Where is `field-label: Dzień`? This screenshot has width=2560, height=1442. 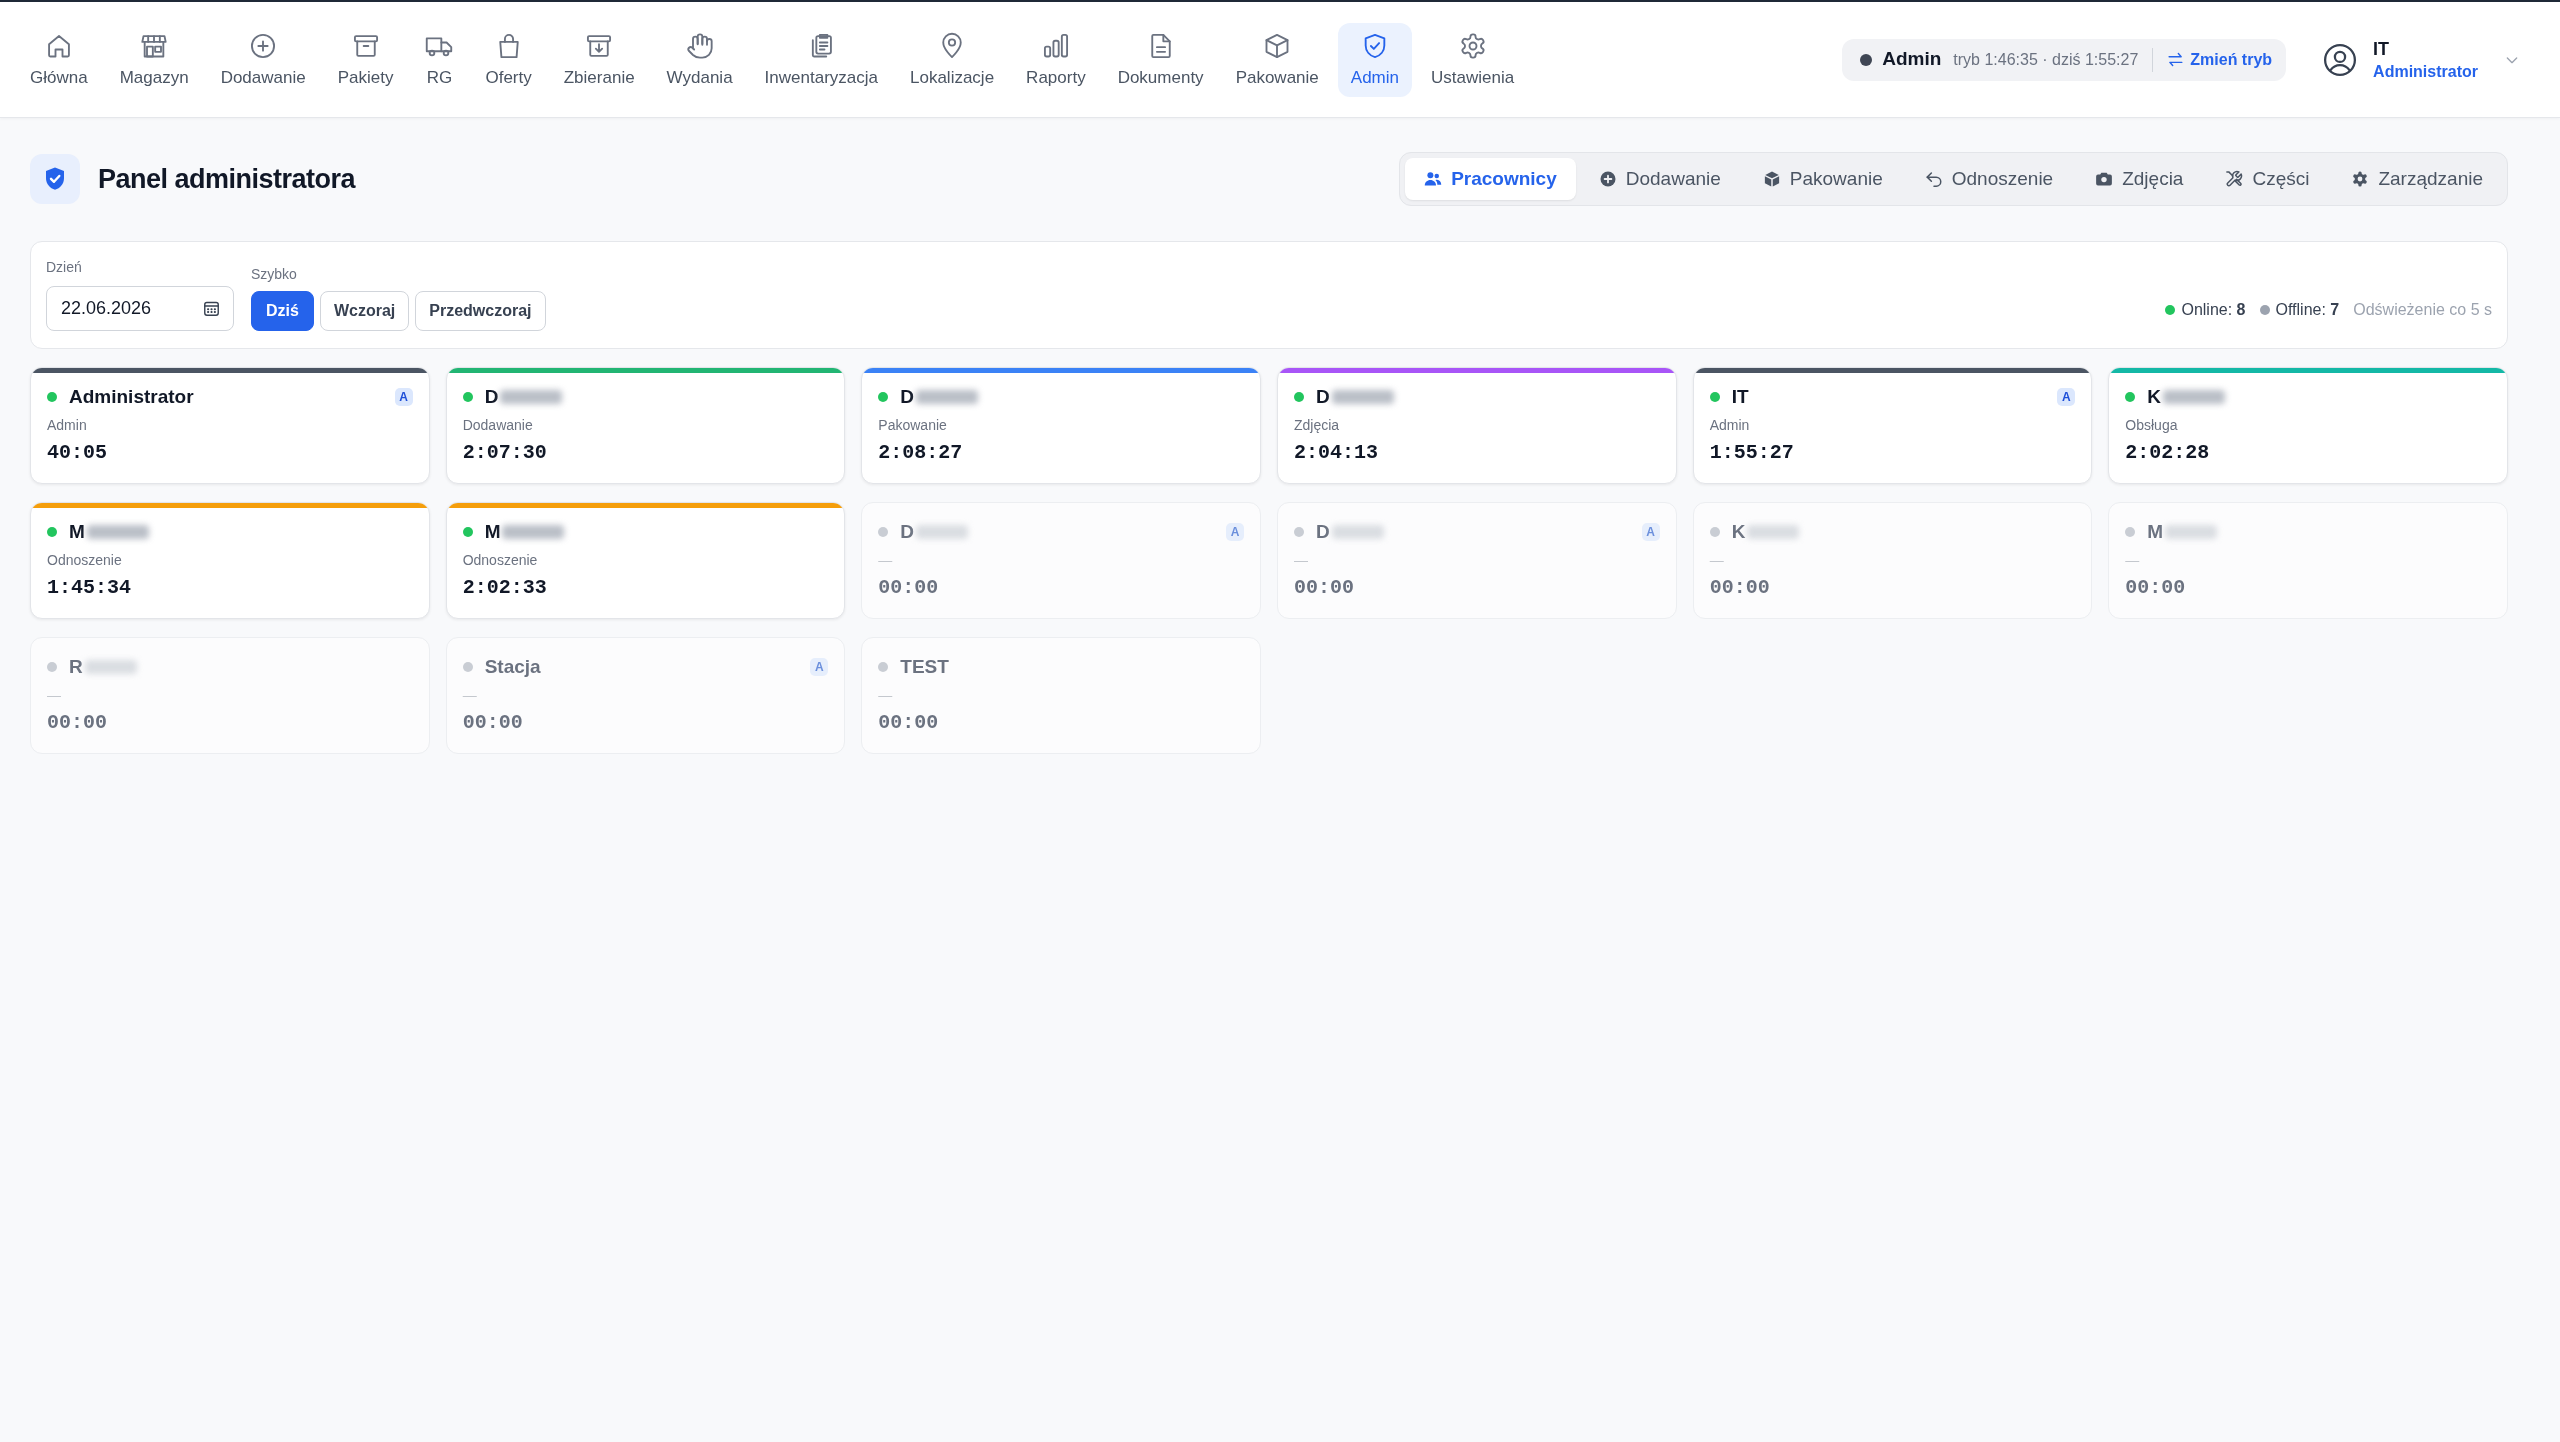 field-label: Dzień is located at coordinates (64, 267).